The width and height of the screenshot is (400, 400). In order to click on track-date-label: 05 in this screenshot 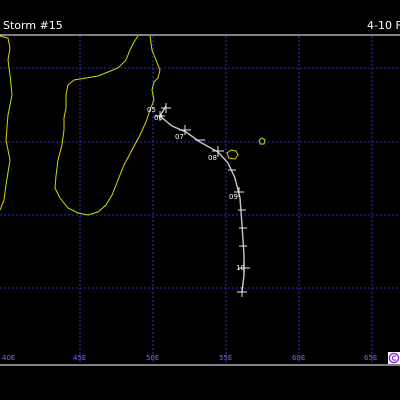, I will do `click(151, 110)`.